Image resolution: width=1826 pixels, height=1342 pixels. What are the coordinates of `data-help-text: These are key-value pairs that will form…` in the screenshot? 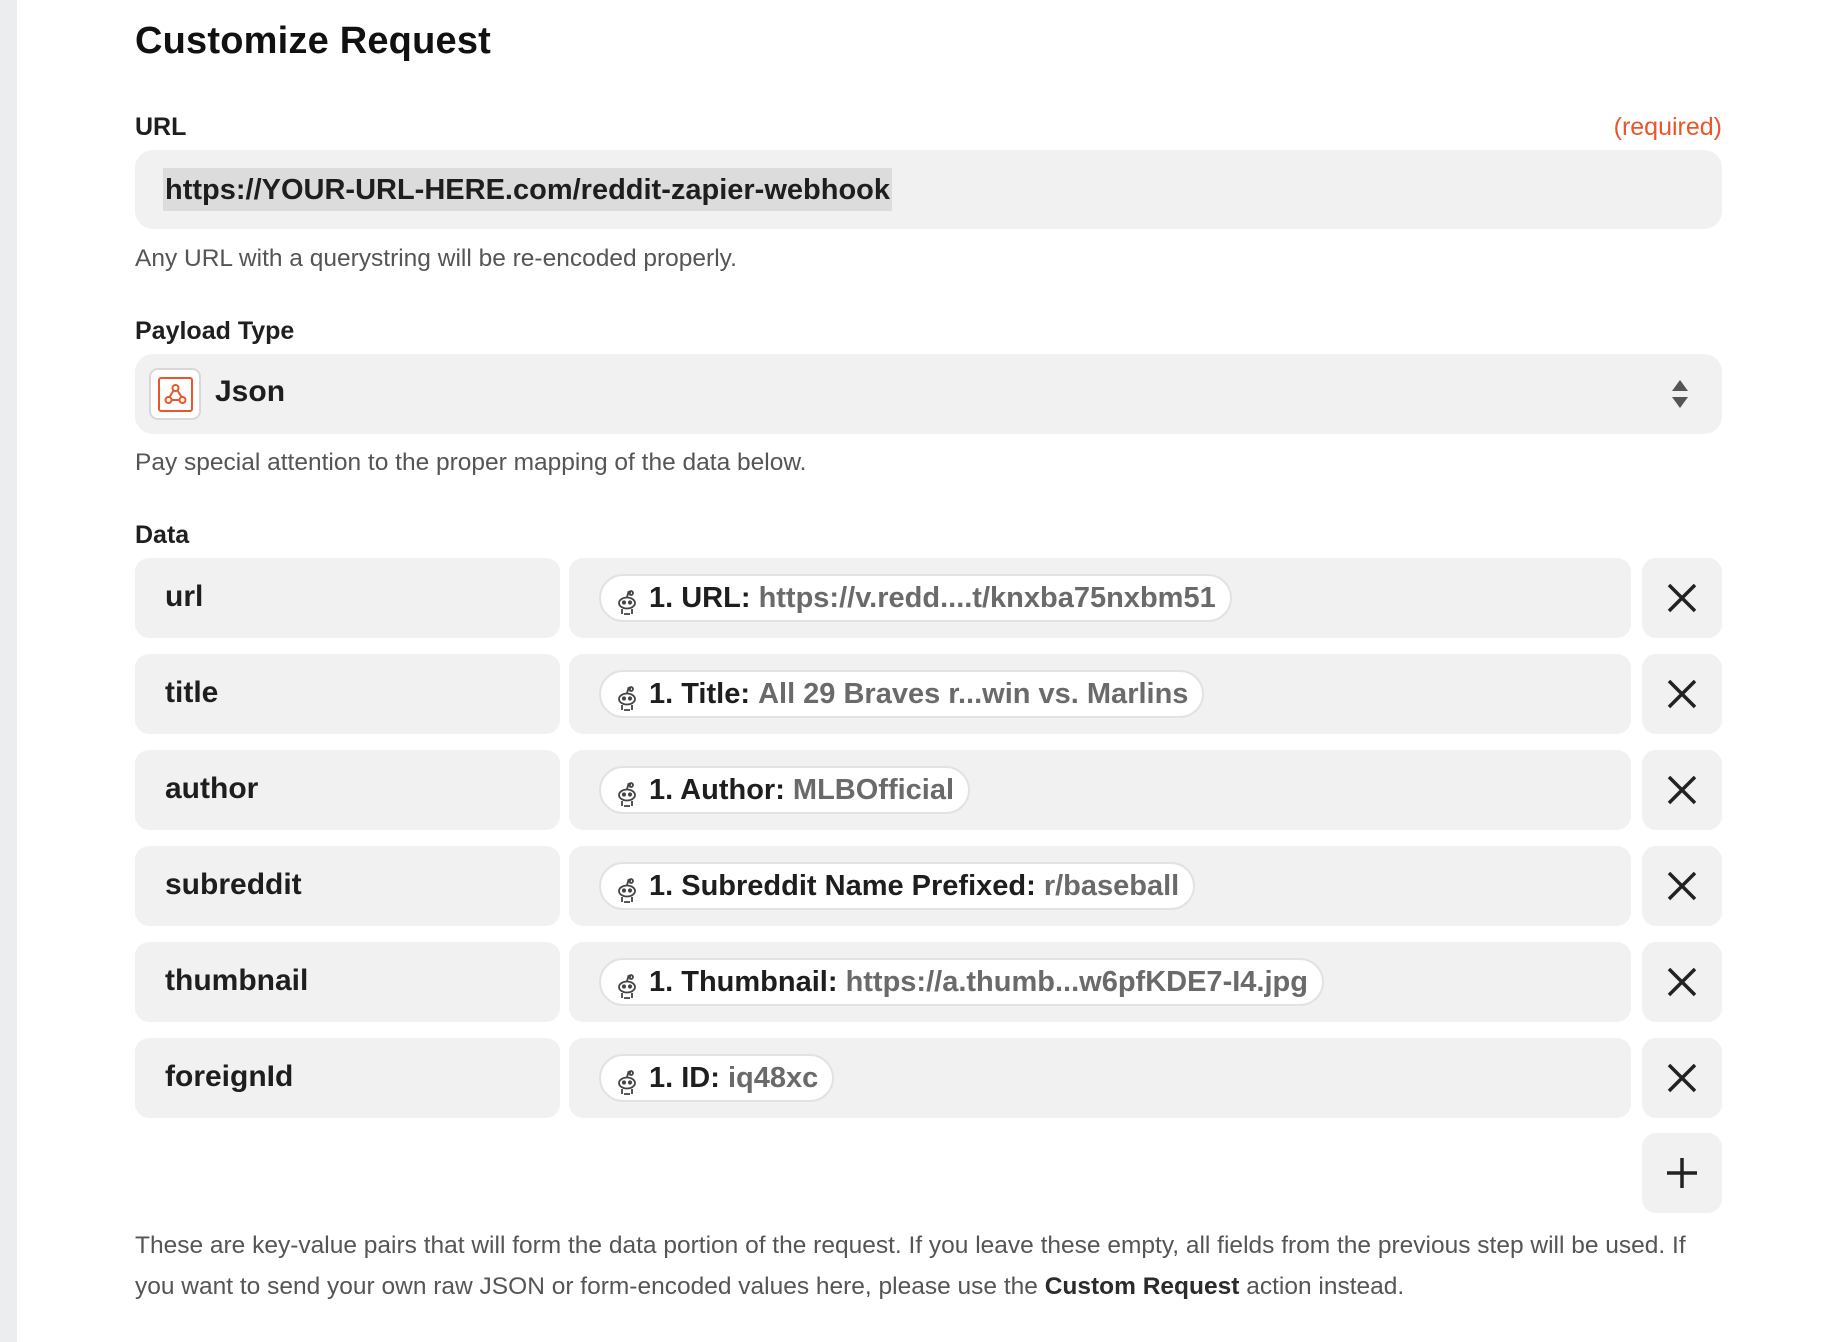 It's located at (928, 1266).